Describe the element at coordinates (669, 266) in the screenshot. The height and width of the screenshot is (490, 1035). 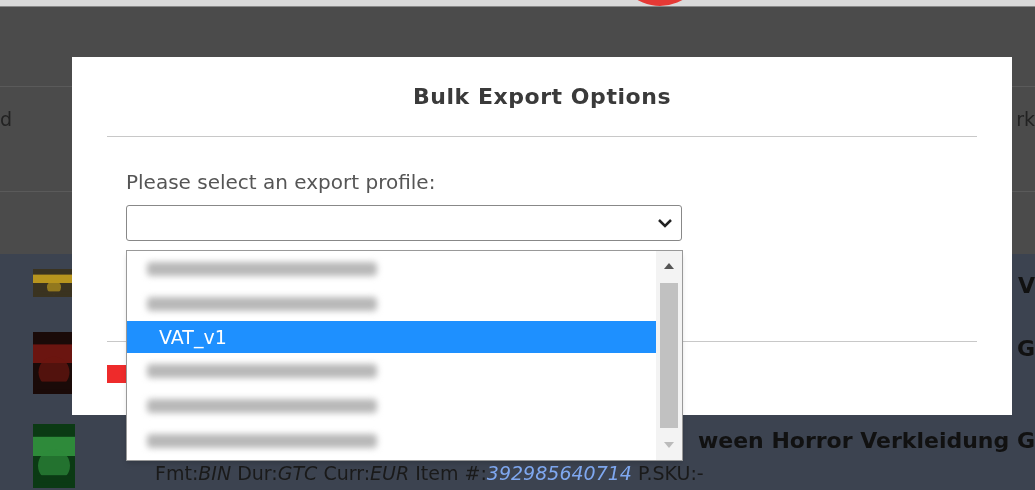
I see `scroll-up-icon` at that location.